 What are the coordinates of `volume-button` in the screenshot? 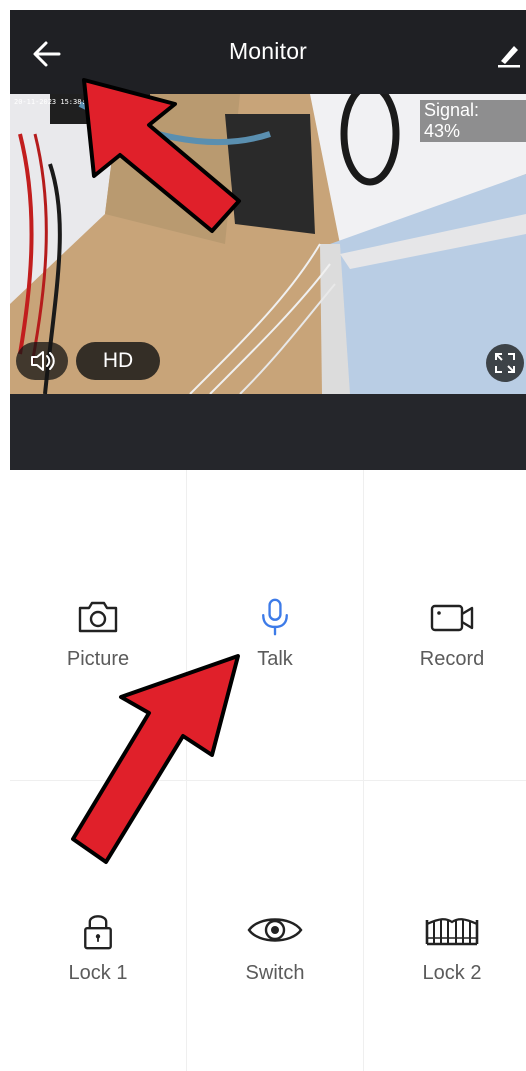 It's located at (42, 361).